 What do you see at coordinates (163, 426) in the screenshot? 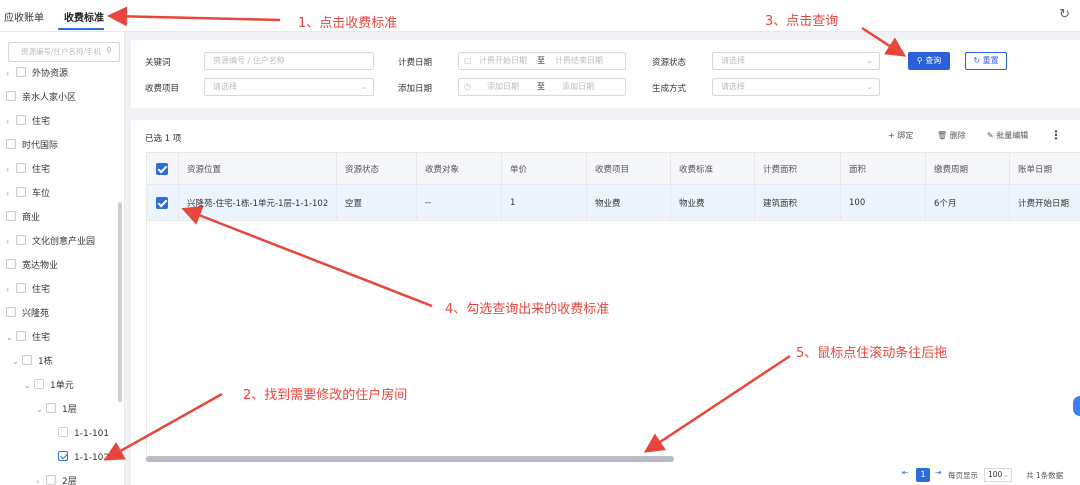
I see `arrow-to-room-node` at bounding box center [163, 426].